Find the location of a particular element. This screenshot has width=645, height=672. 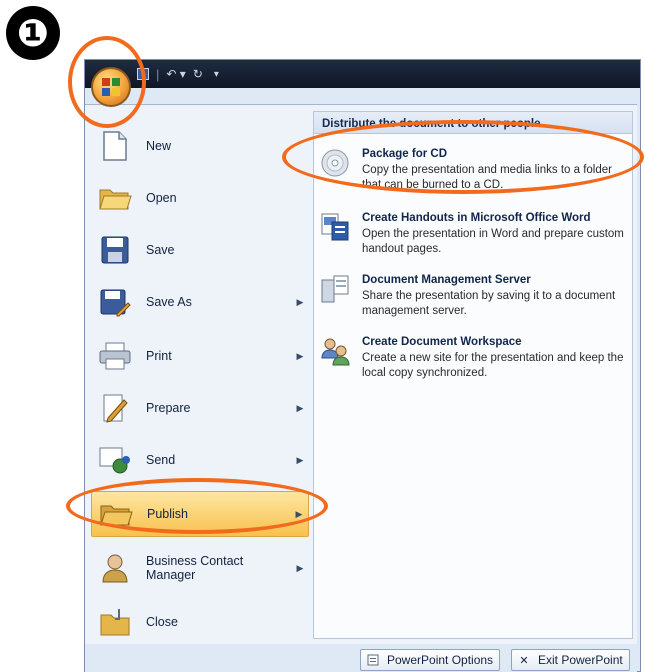

folder-open-icon is located at coordinates (115, 198).